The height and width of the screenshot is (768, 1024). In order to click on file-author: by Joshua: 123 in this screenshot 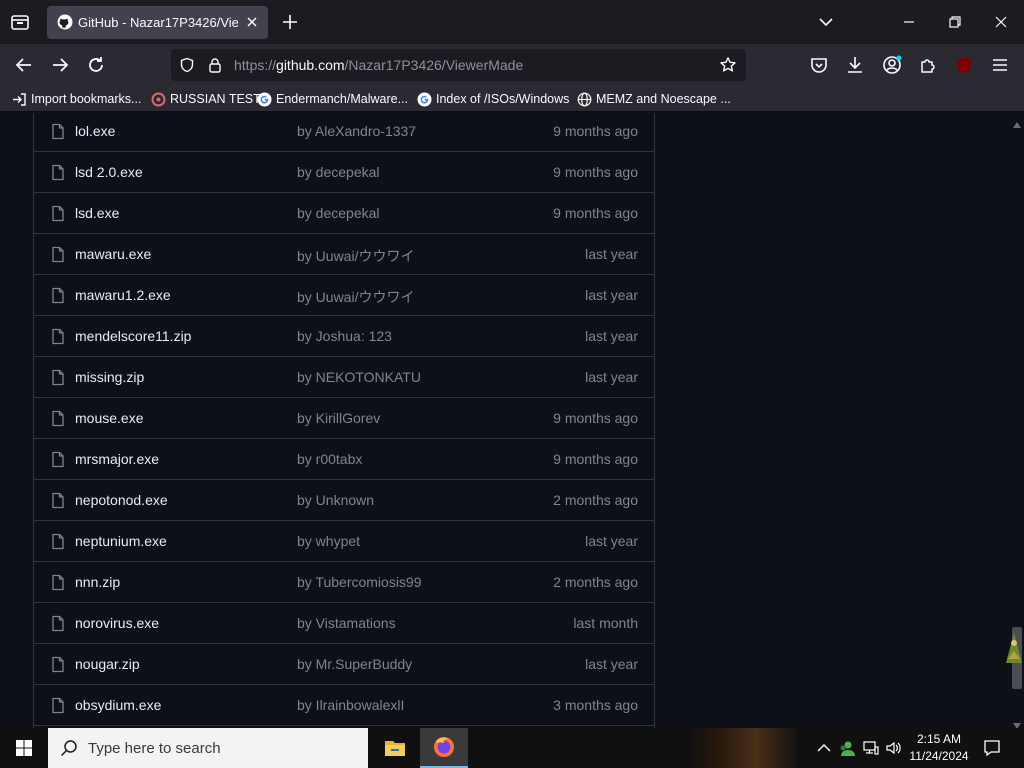, I will do `click(344, 336)`.